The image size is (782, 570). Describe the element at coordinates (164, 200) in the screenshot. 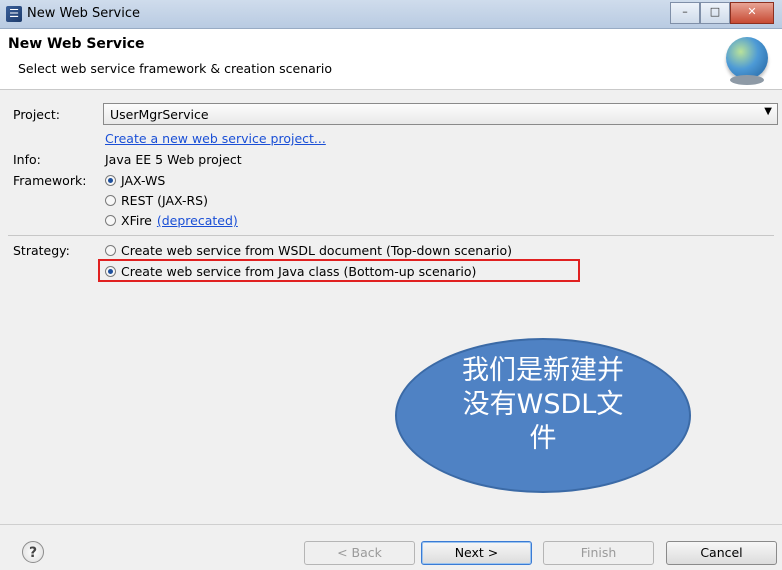

I see `framework-option-label: REST (JAX-RS)` at that location.